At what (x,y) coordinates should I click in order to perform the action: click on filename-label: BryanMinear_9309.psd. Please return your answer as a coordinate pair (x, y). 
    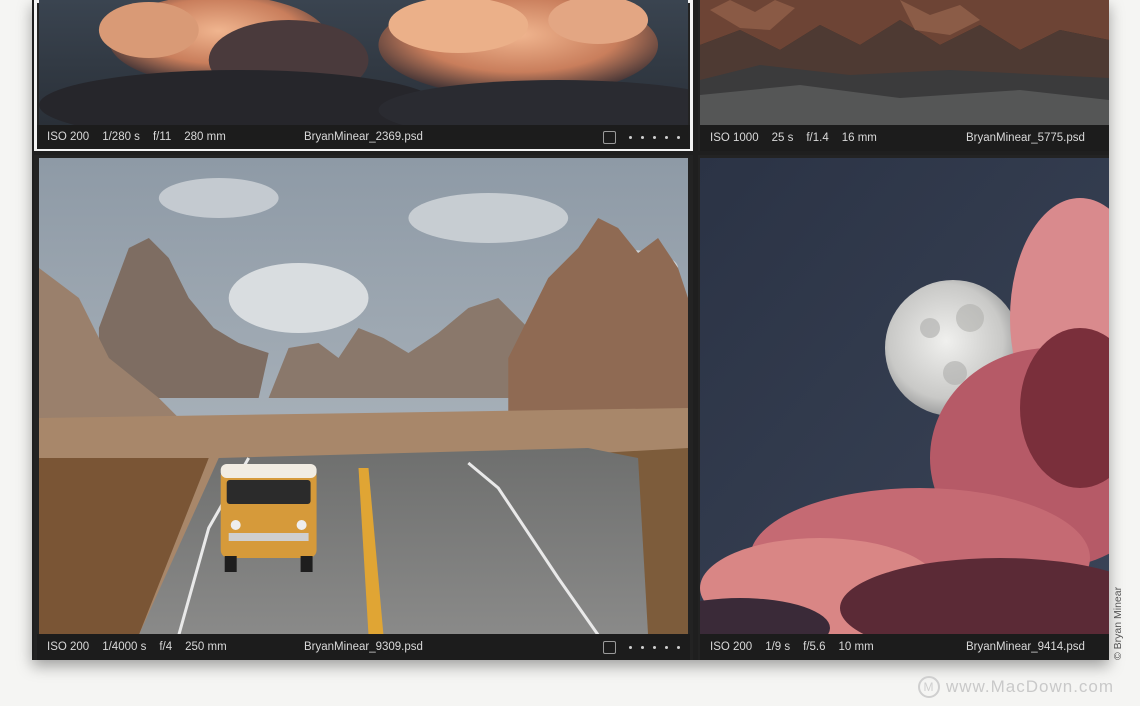
    Looking at the image, I should click on (363, 647).